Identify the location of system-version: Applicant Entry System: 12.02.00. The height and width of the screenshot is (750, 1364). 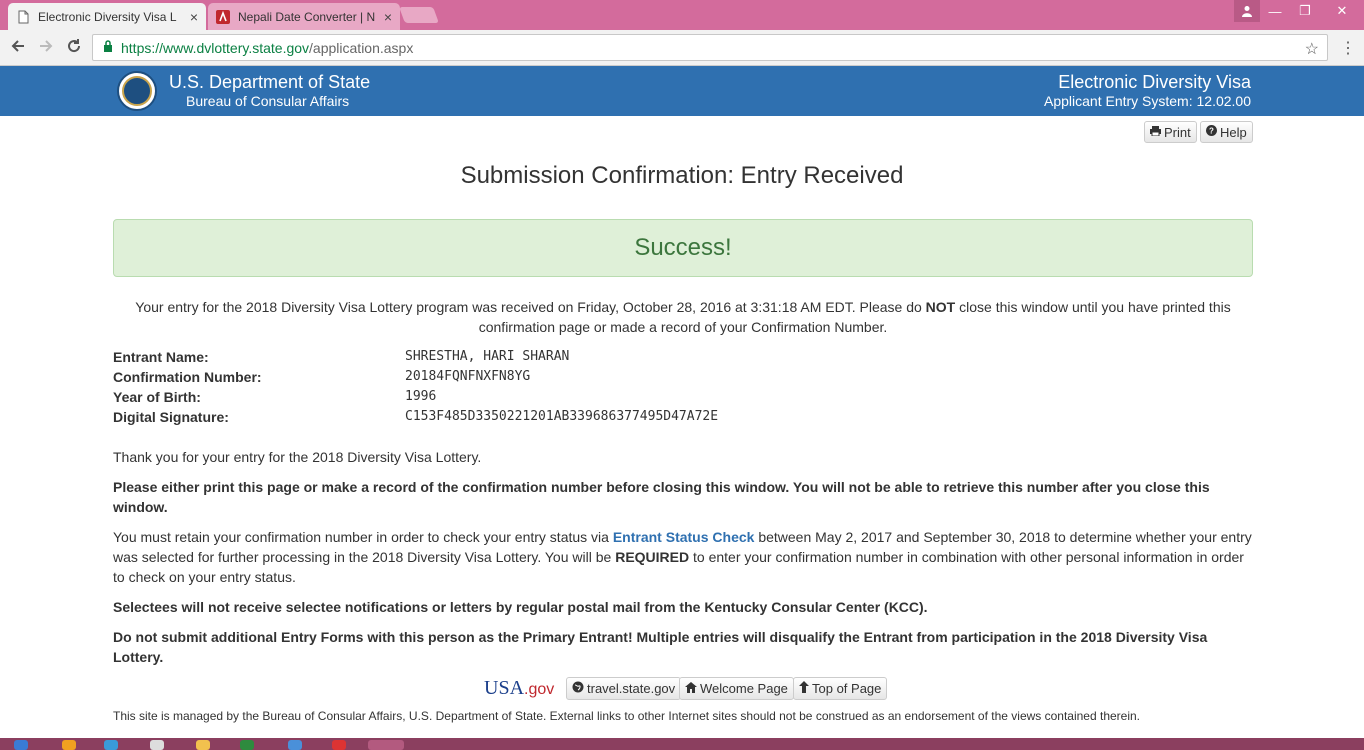
(1147, 101).